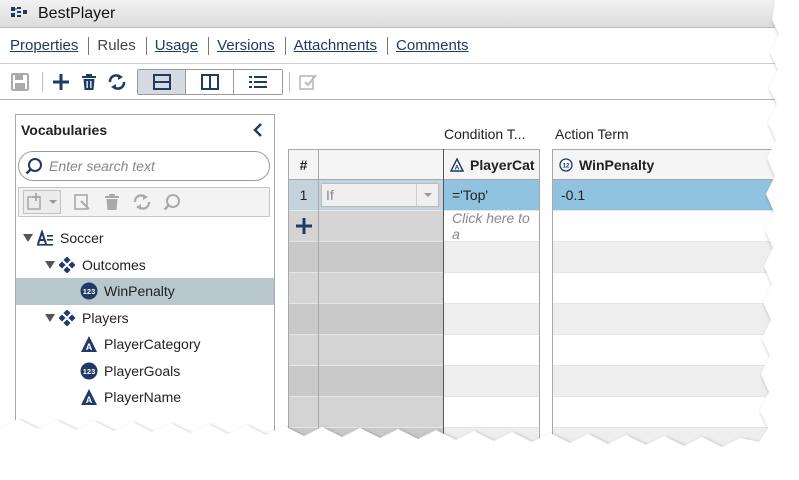 This screenshot has height=480, width=799. I want to click on chevron-down-icon, so click(427, 195).